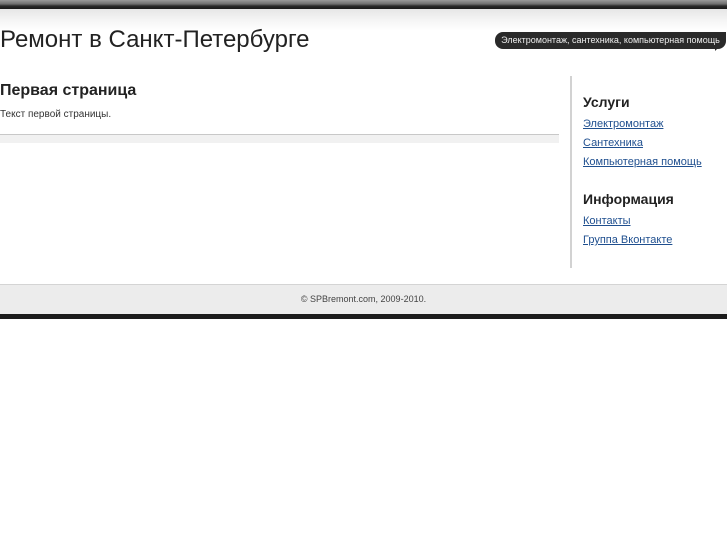 Image resolution: width=727 pixels, height=545 pixels. Describe the element at coordinates (627, 240) in the screenshot. I see `sidebar-link-vk-group: Группа Вконтакте` at that location.